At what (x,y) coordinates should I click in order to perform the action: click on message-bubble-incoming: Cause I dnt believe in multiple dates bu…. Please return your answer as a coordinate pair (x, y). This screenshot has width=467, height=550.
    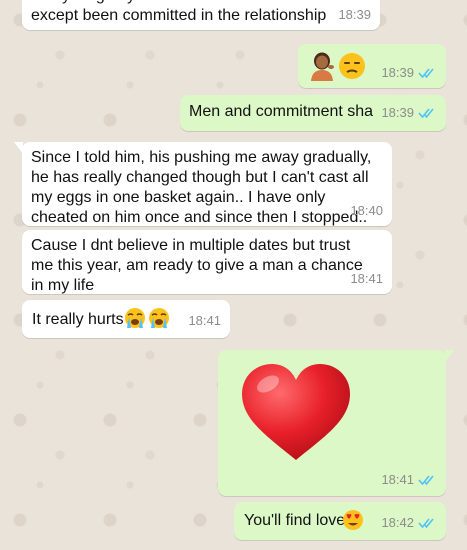
    Looking at the image, I should click on (207, 262).